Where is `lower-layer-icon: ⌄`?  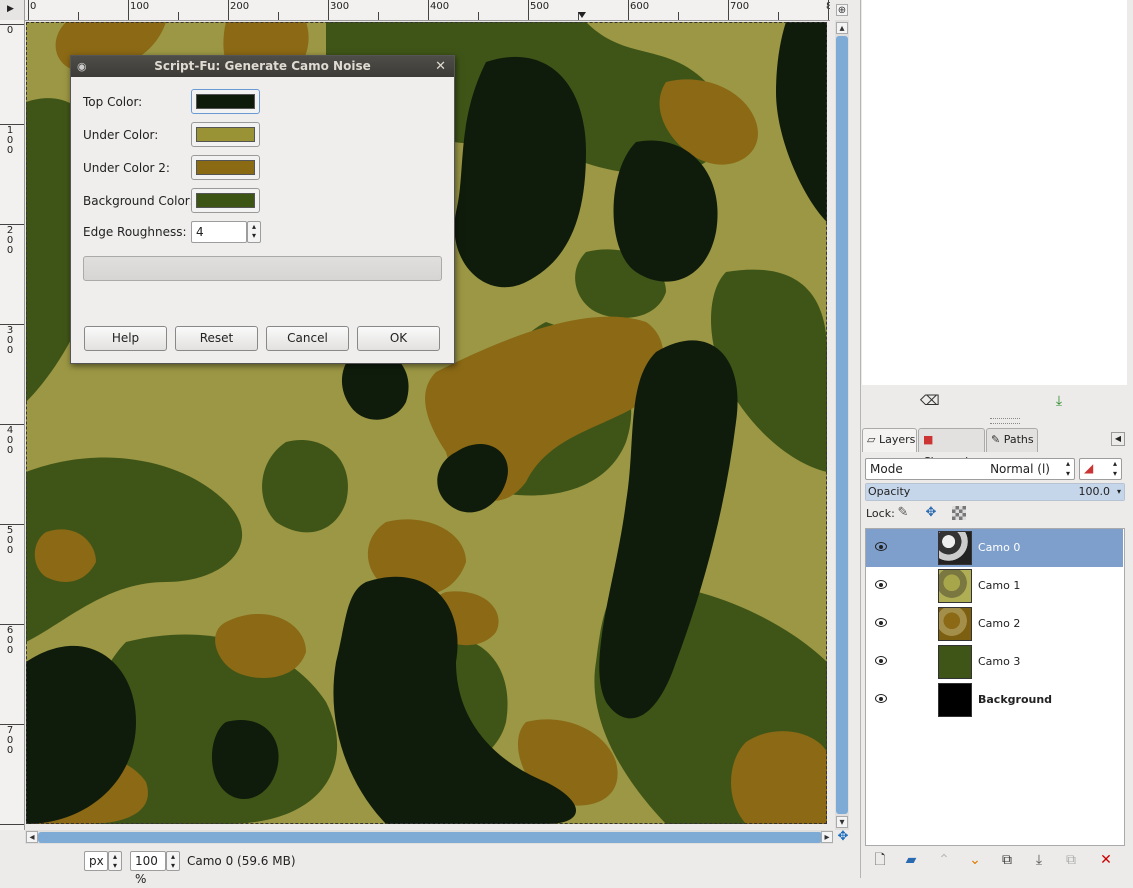 lower-layer-icon: ⌄ is located at coordinates (975, 861).